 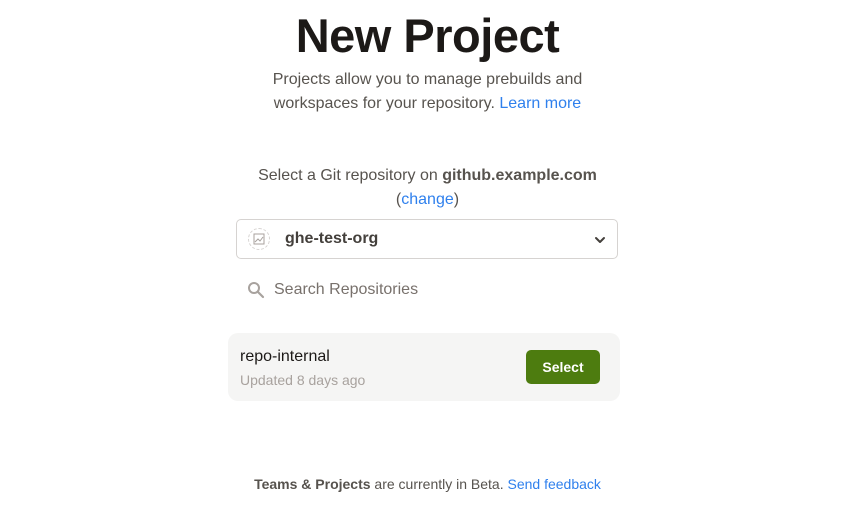 What do you see at coordinates (456, 199) in the screenshot?
I see `change-close-paren: )` at bounding box center [456, 199].